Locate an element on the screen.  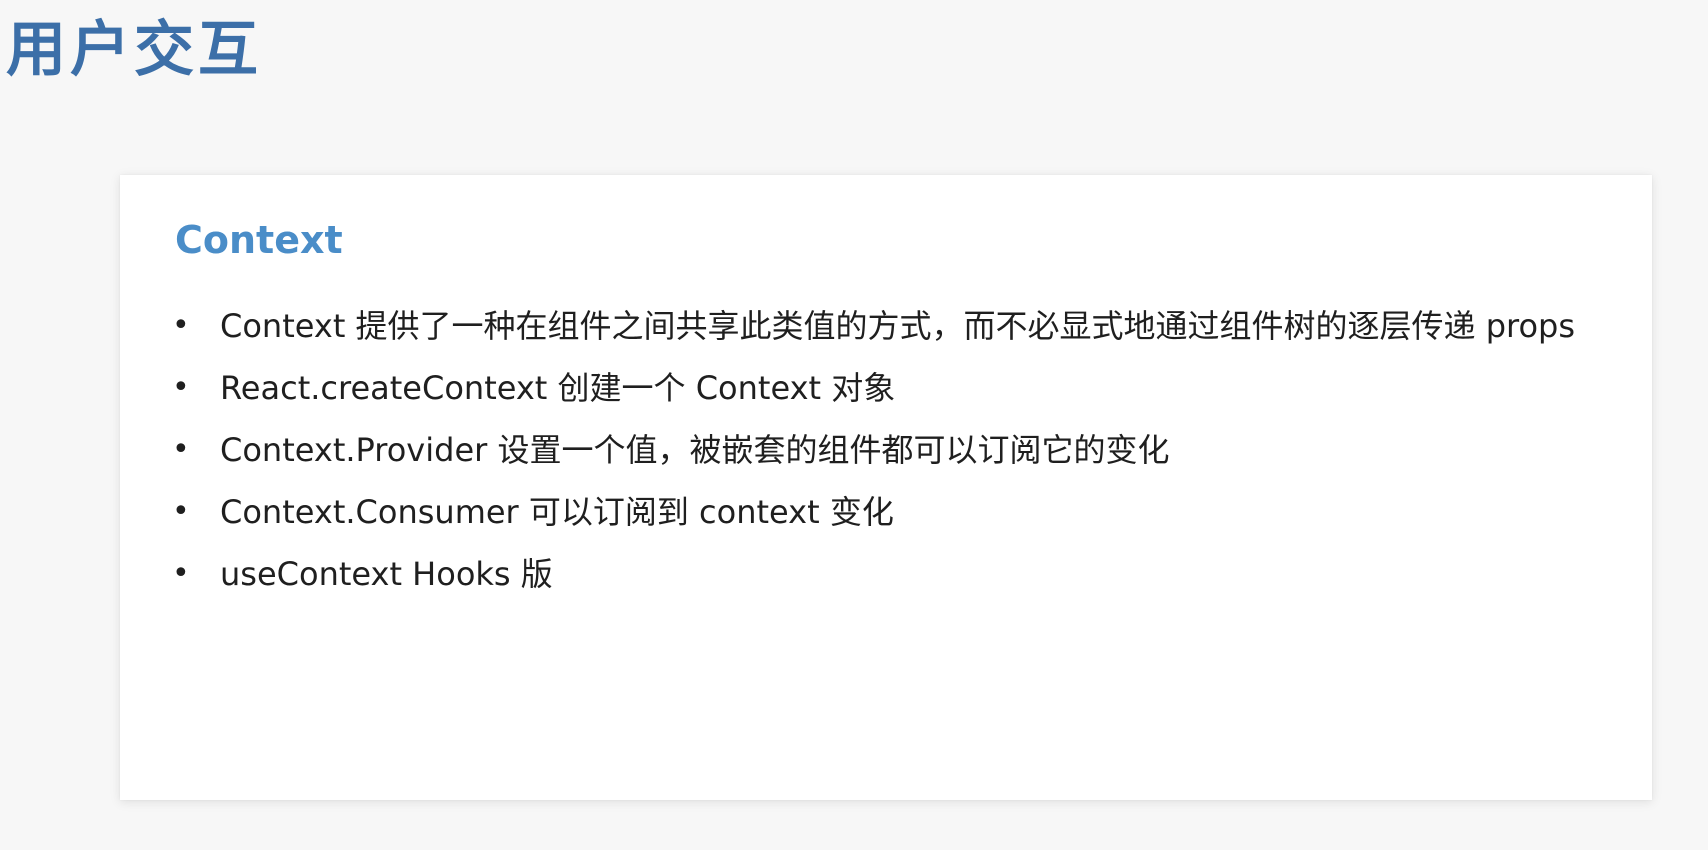
slide-title: 用户交互 is located at coordinates (134, 50).